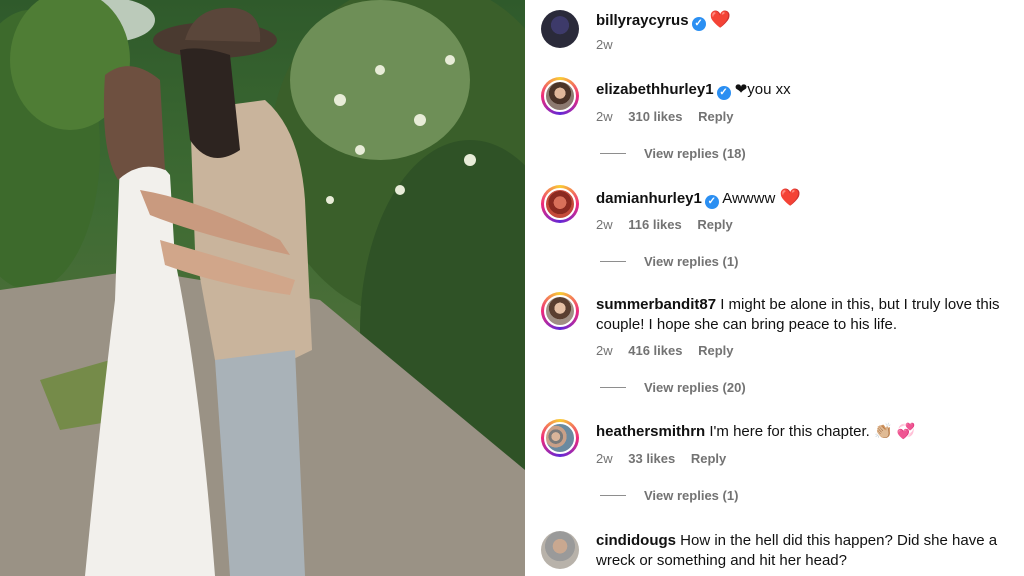  What do you see at coordinates (649, 198) in the screenshot?
I see `username: damianhurley1` at bounding box center [649, 198].